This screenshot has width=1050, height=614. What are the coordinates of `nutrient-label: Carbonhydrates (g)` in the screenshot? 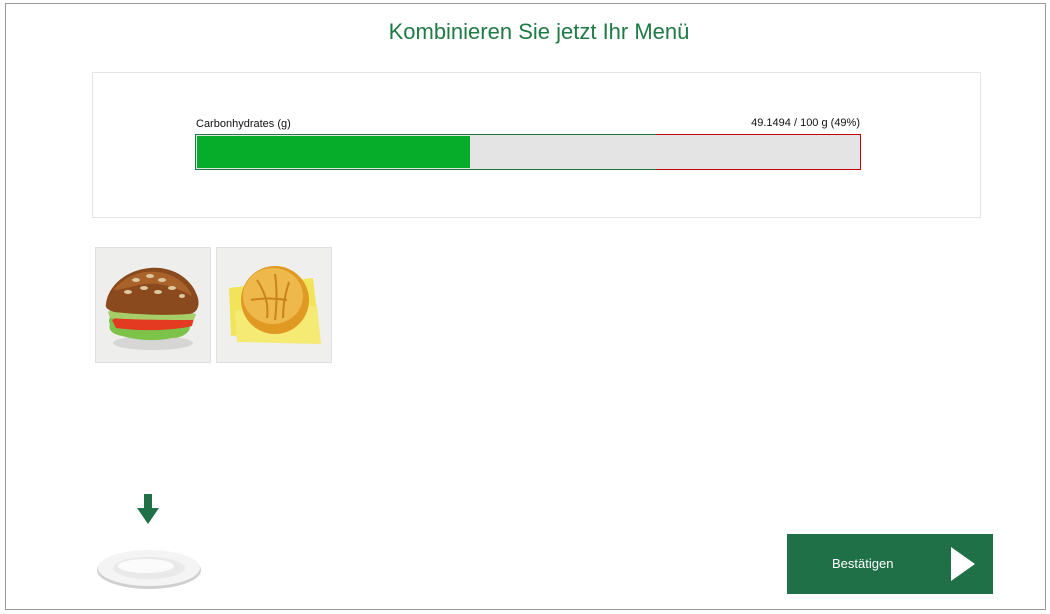 It's located at (243, 124).